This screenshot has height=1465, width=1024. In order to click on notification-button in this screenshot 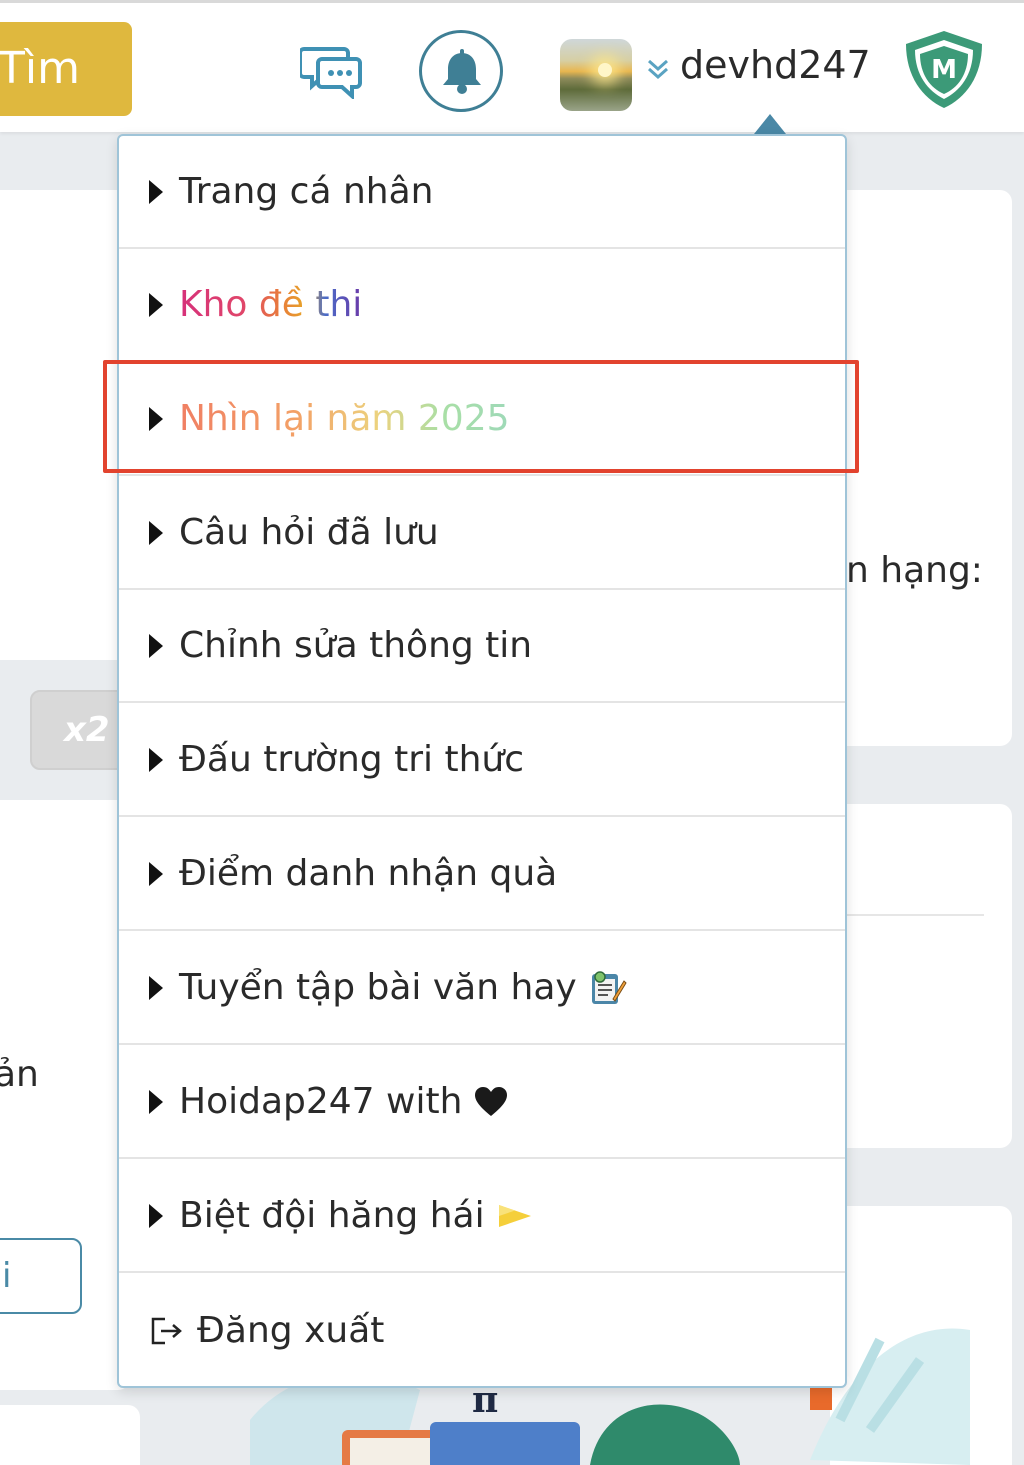, I will do `click(461, 71)`.